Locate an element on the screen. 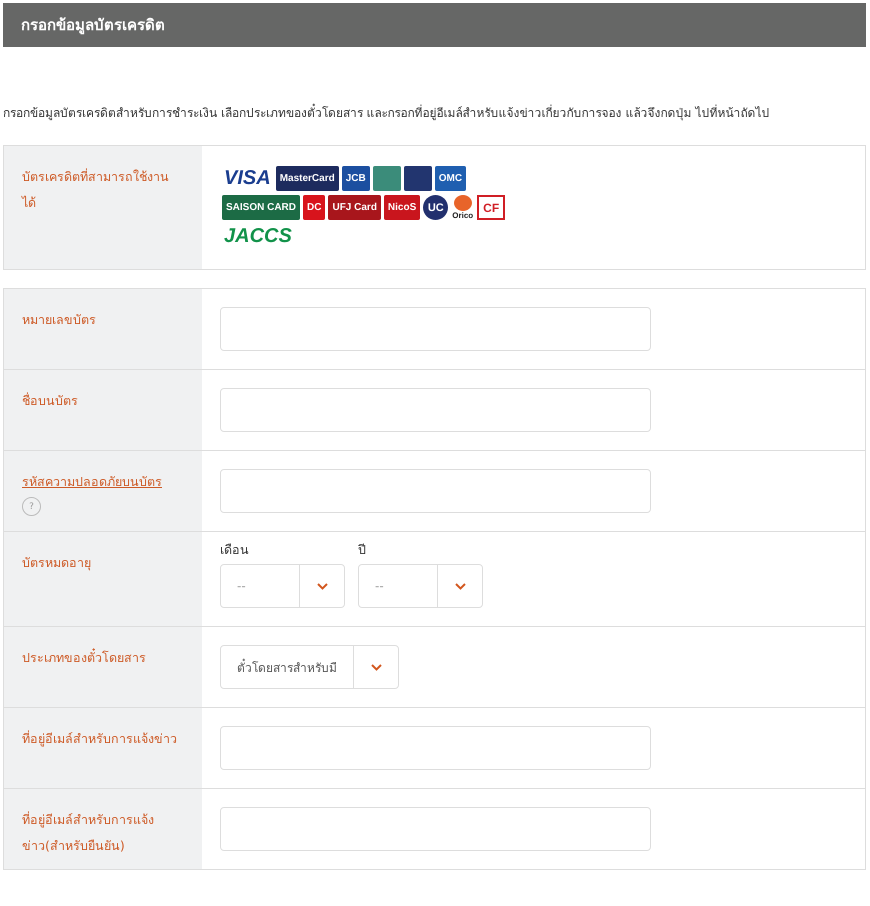 Image resolution: width=870 pixels, height=906 pixels. help-icon: ? is located at coordinates (31, 506).